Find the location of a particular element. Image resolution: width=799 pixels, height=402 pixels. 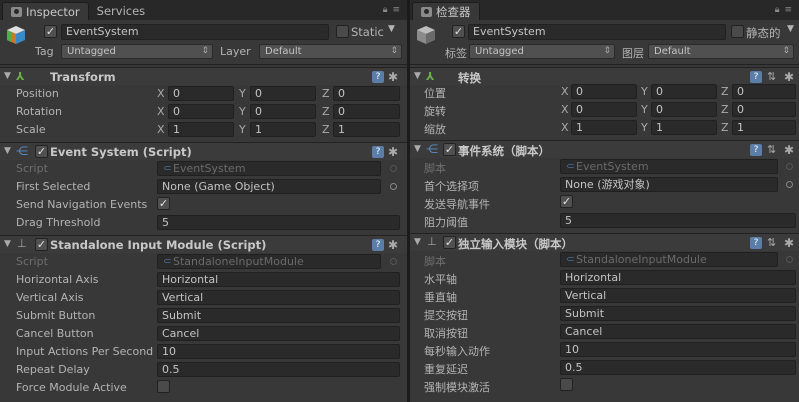

rotation-z-field: 0 is located at coordinates (764, 109).